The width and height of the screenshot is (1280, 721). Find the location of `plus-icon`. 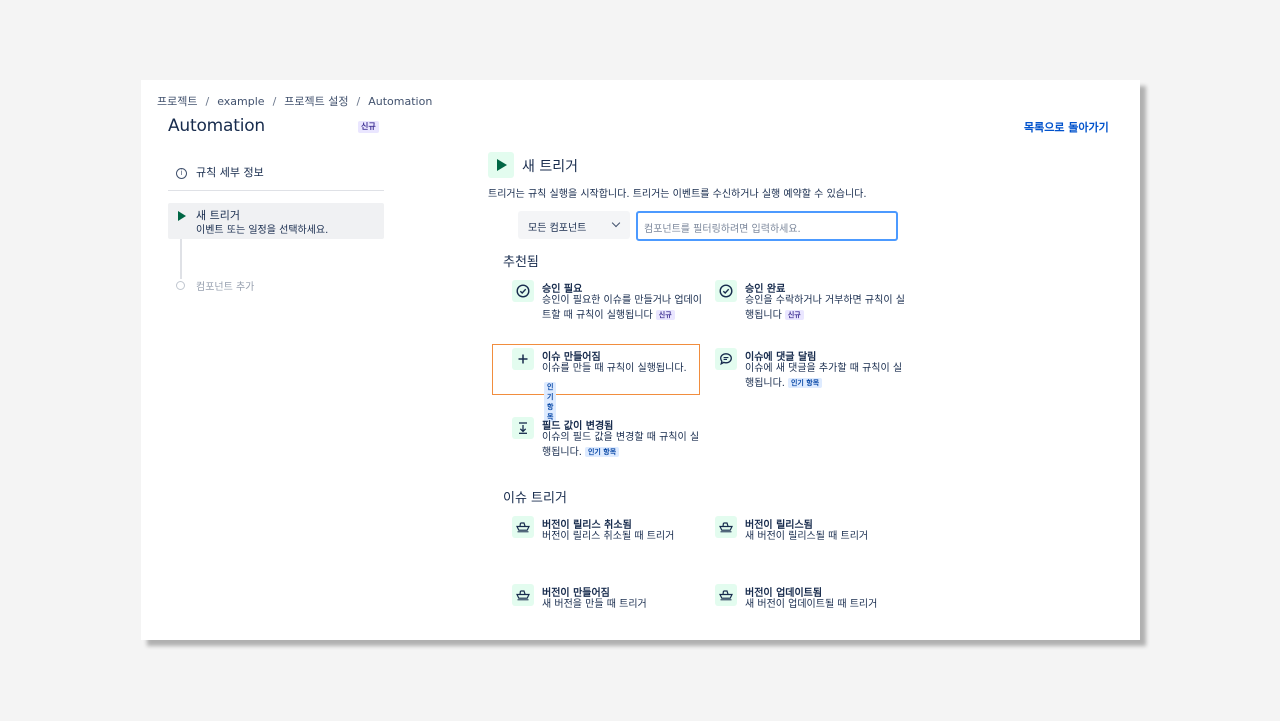

plus-icon is located at coordinates (523, 359).